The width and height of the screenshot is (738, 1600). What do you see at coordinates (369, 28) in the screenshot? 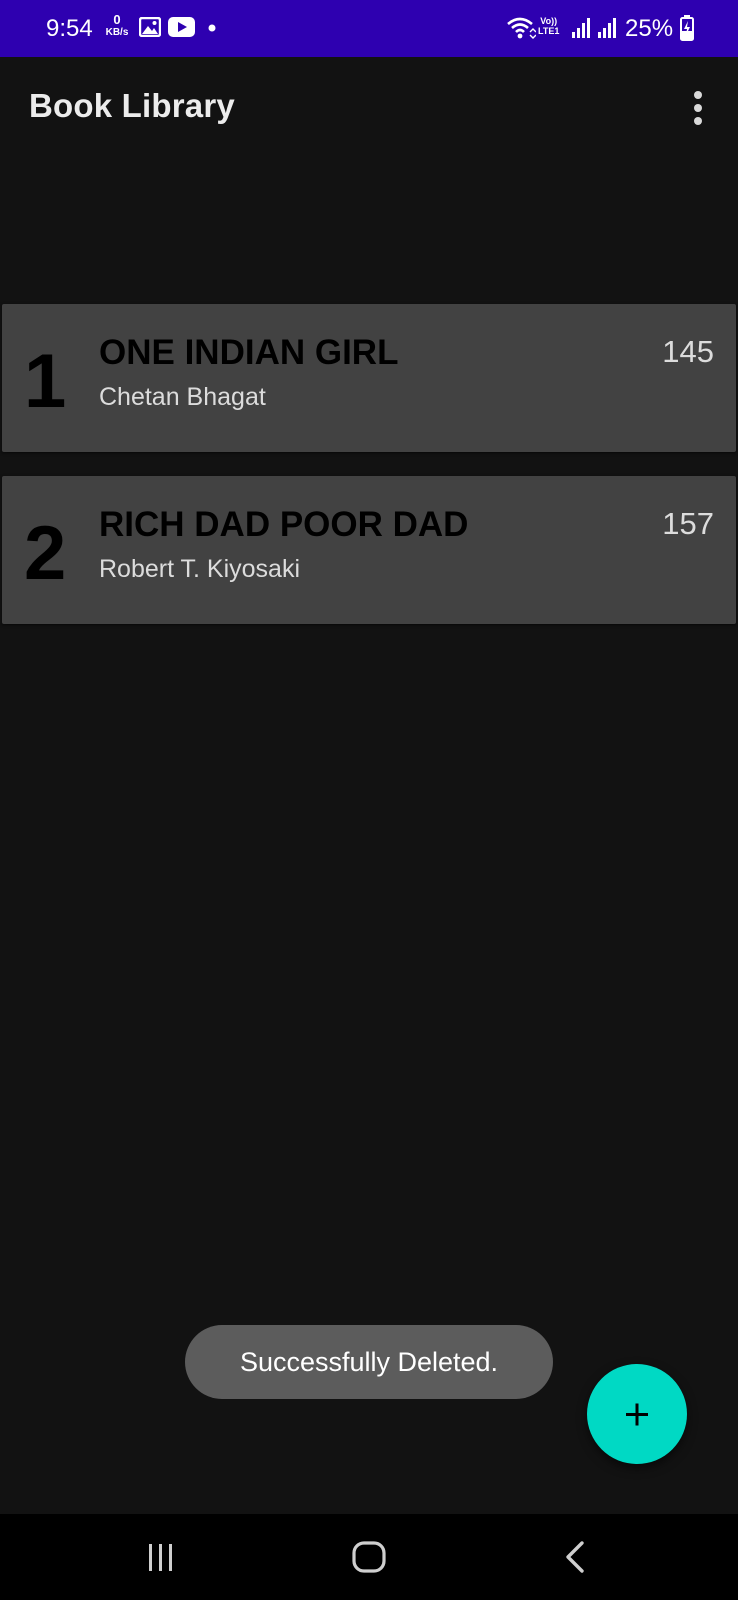
I see `status-bar: 9:54 0 KB/s Vo)) LTE1 25%` at bounding box center [369, 28].